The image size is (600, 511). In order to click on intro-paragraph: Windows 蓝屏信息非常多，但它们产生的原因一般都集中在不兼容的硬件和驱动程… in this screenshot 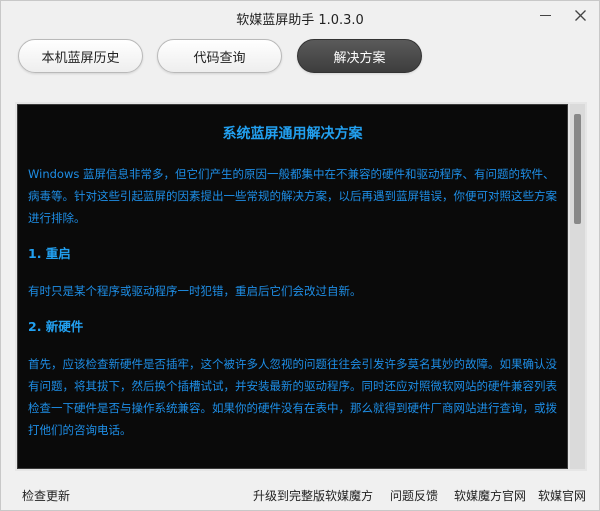, I will do `click(292, 196)`.